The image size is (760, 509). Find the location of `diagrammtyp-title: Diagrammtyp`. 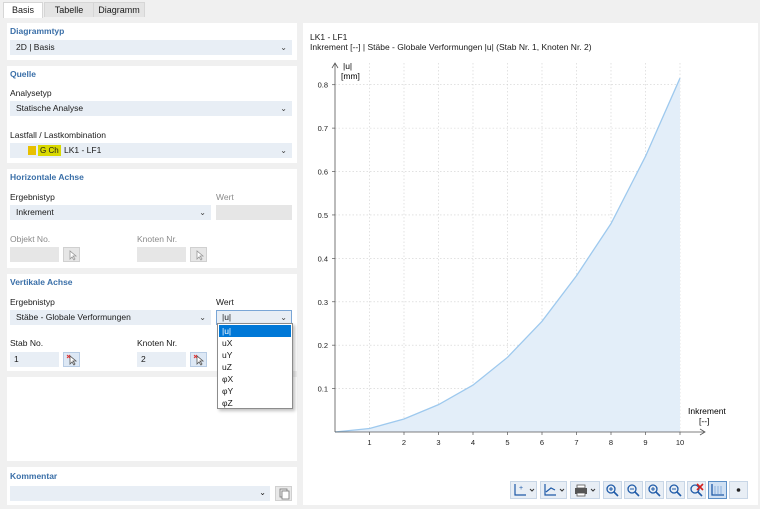

diagrammtyp-title: Diagrammtyp is located at coordinates (37, 31).